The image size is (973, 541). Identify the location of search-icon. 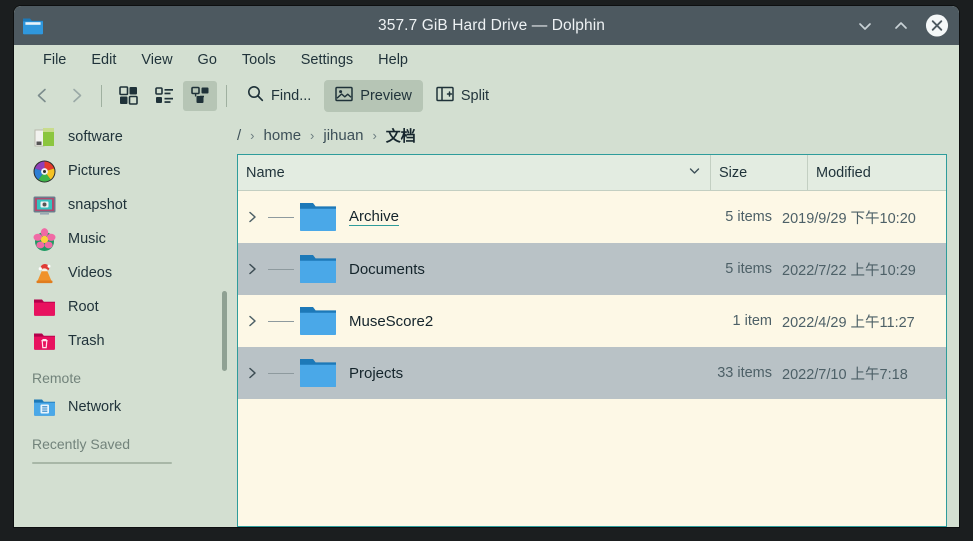
(255, 95).